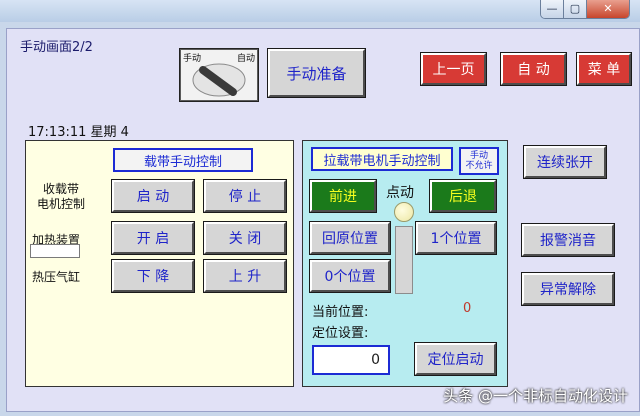  What do you see at coordinates (245, 276) in the screenshot?
I see `cylinder-up-button: 上 升` at bounding box center [245, 276].